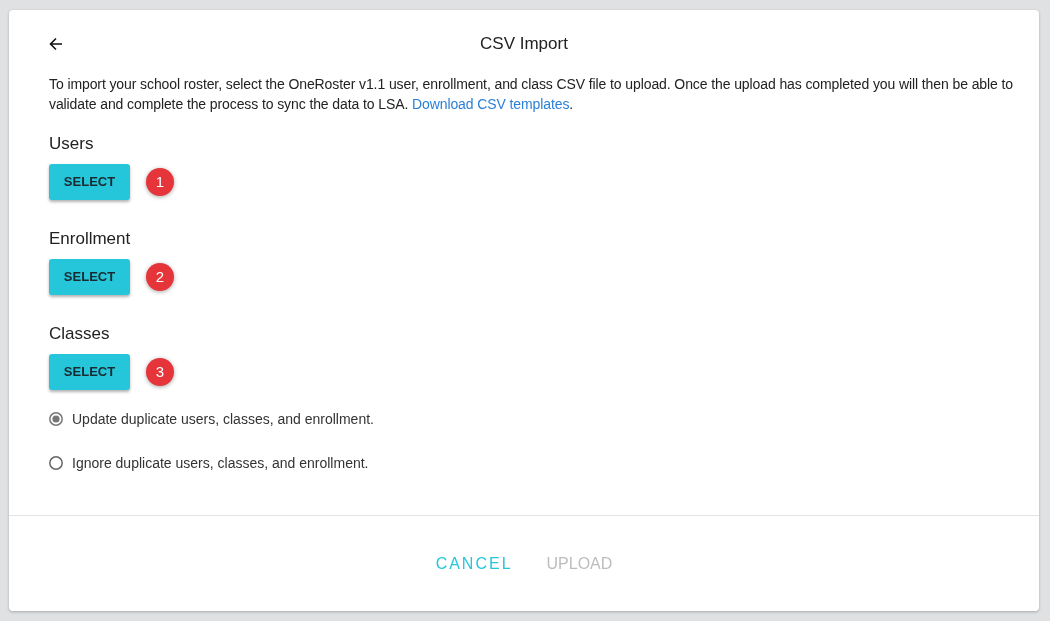 The image size is (1050, 621). I want to click on step-number: 2, so click(160, 277).